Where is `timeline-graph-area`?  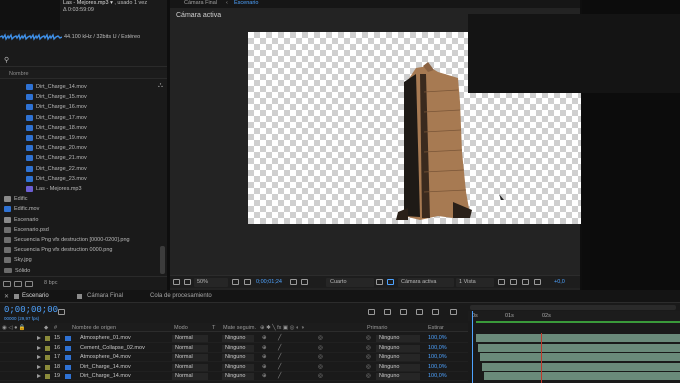 timeline-graph-area is located at coordinates (574, 53).